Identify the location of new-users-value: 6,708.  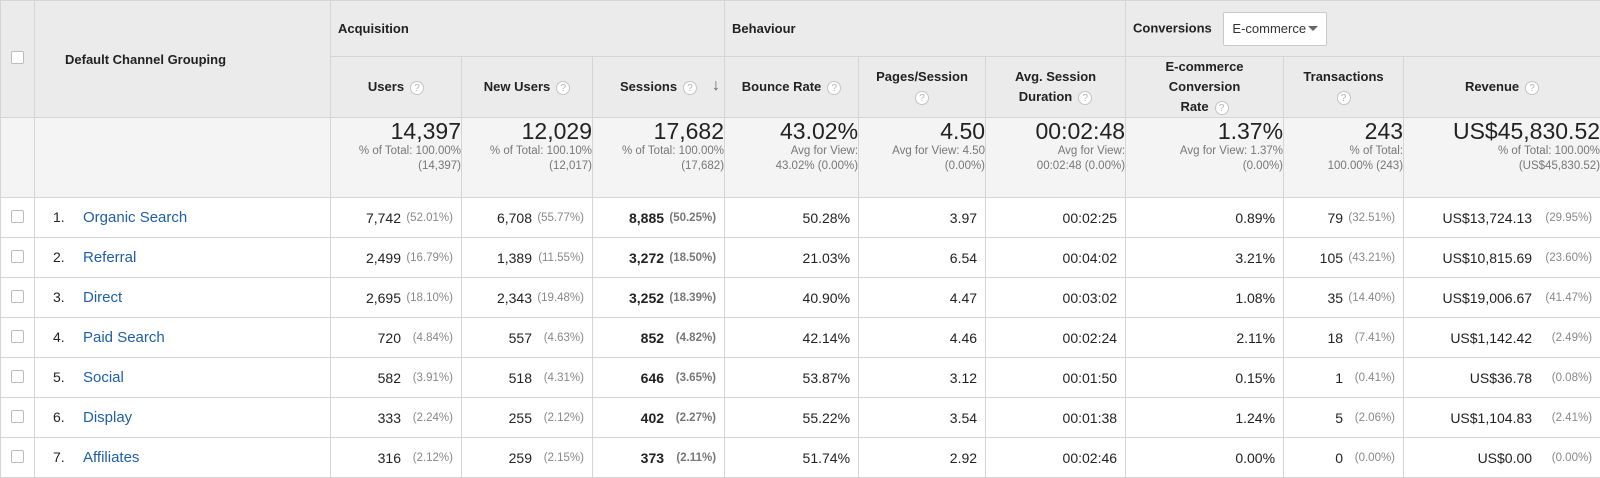
(500, 218).